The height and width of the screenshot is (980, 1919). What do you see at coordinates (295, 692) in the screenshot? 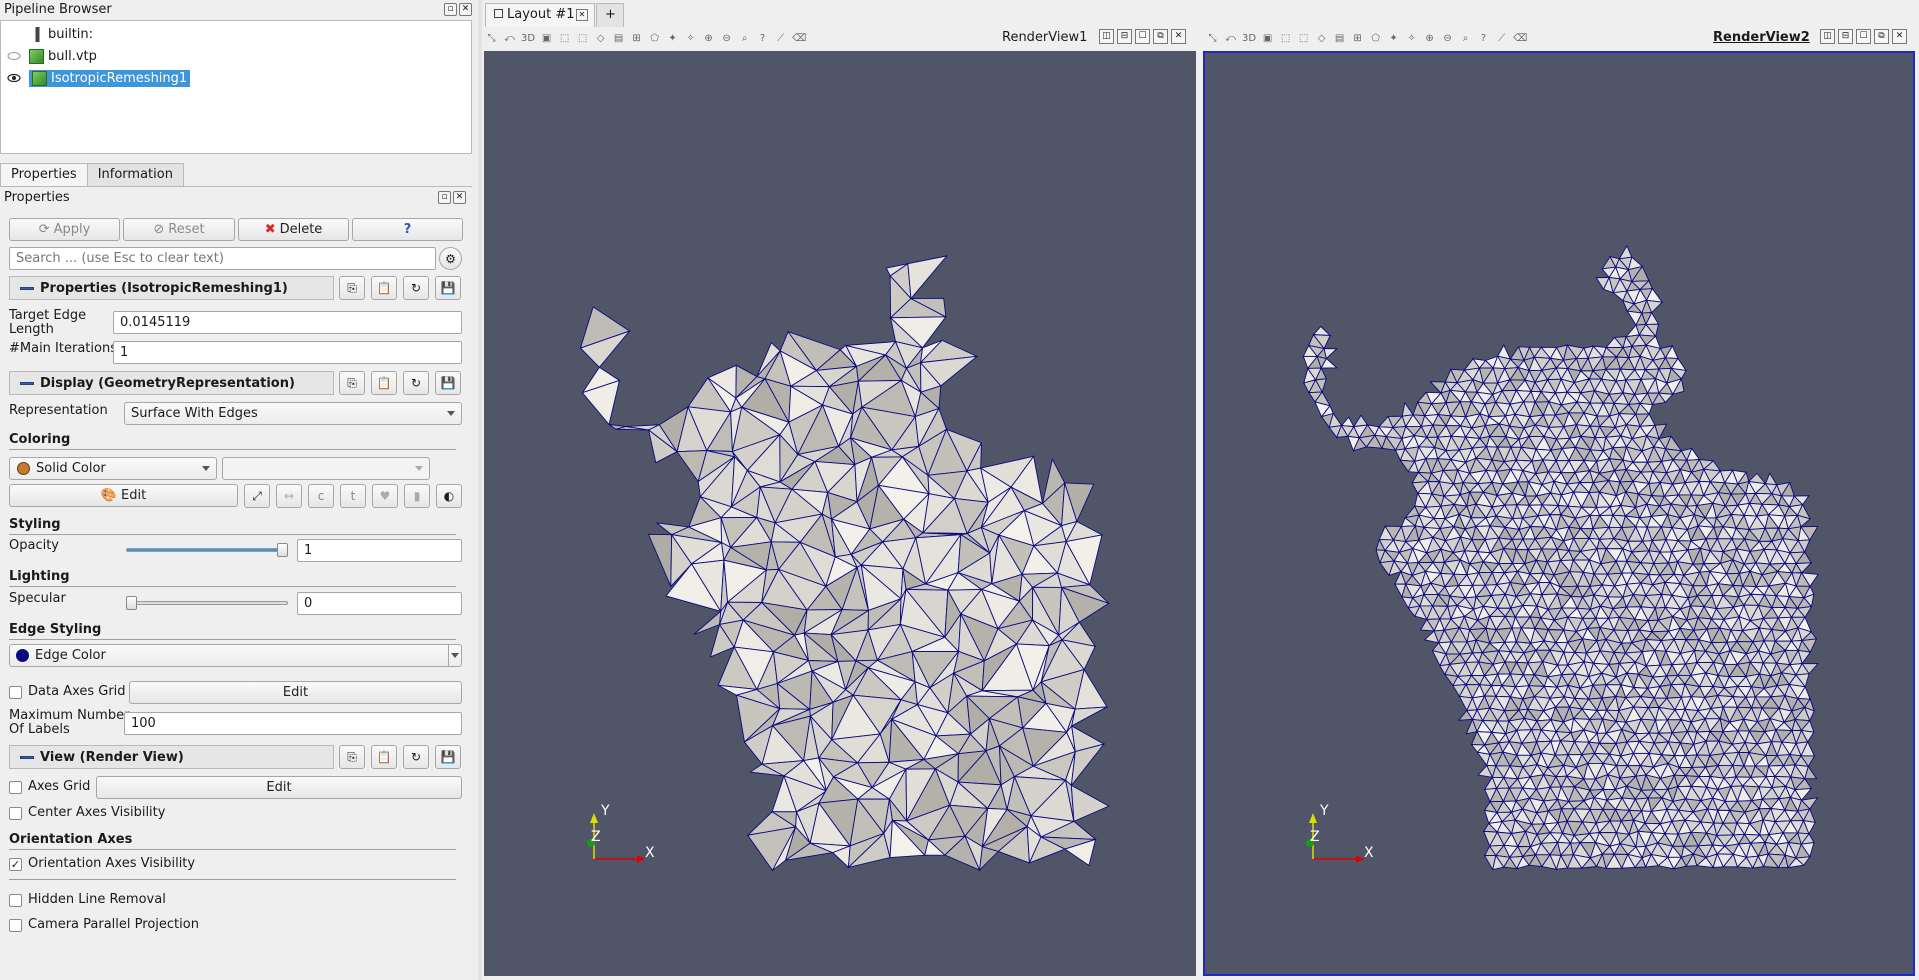
I see `data-axes-grid-edit-button: Edit` at bounding box center [295, 692].